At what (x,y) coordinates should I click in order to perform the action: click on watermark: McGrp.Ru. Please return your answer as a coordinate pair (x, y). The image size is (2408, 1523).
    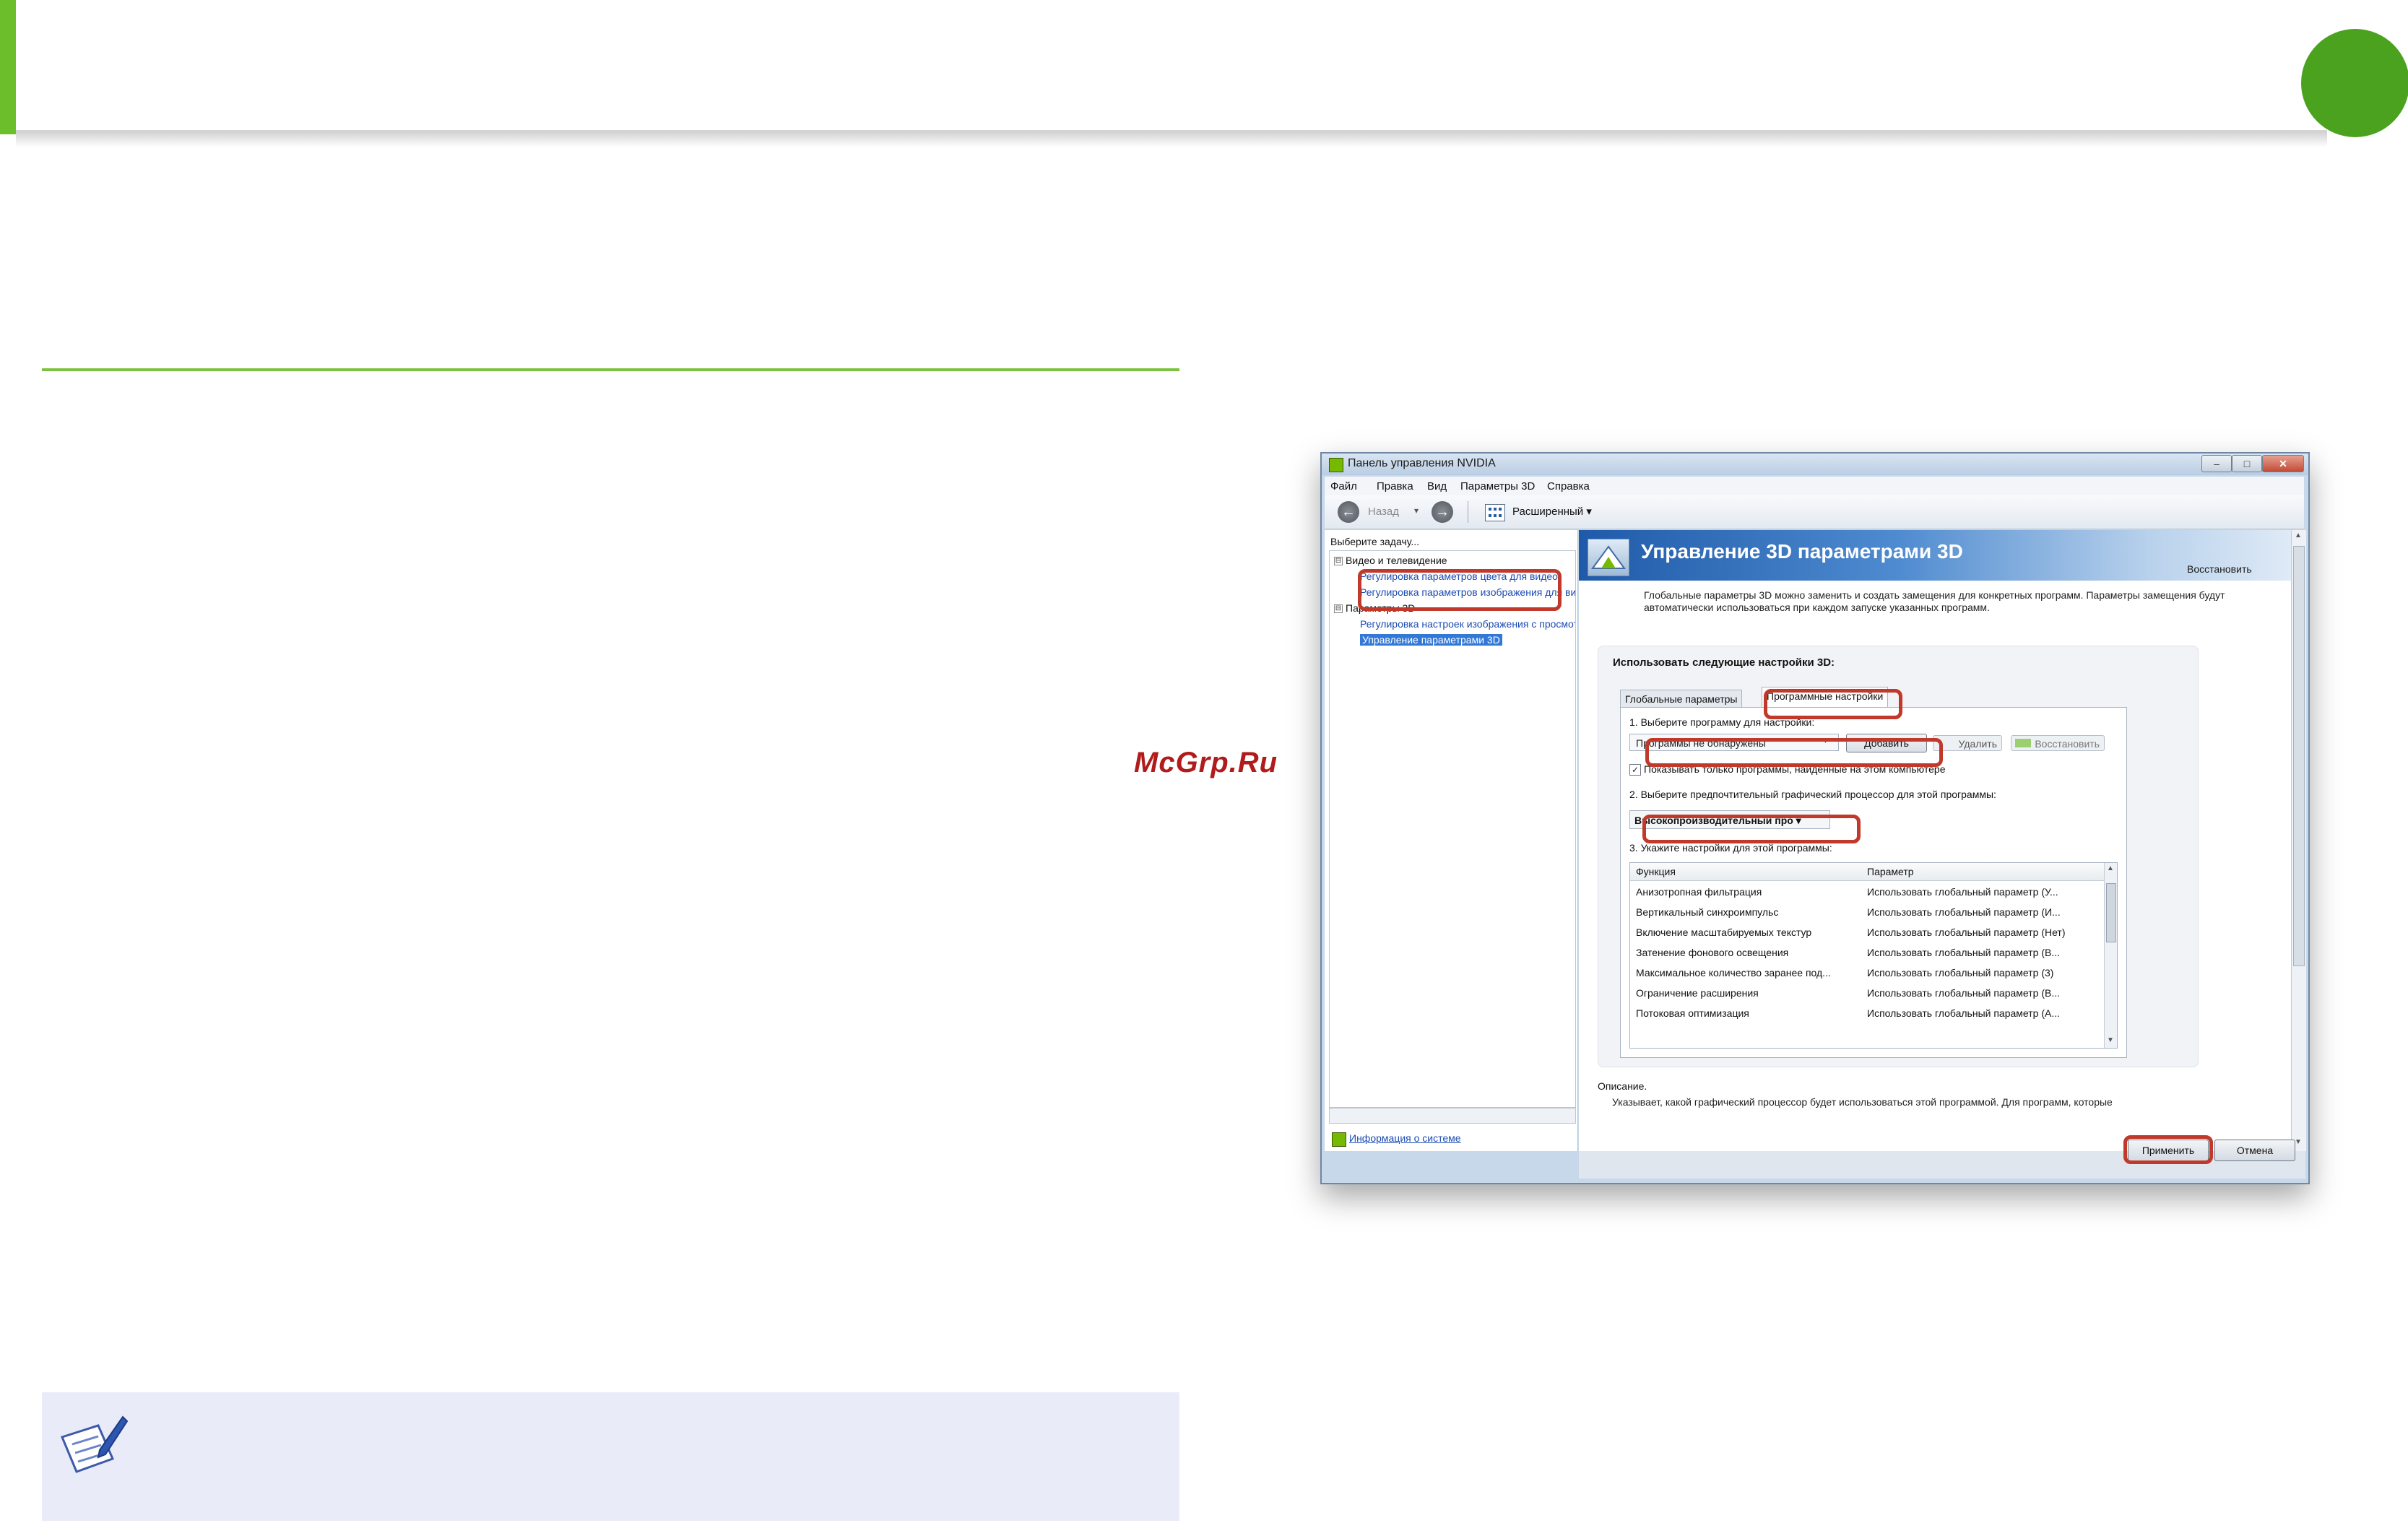
    Looking at the image, I should click on (1206, 762).